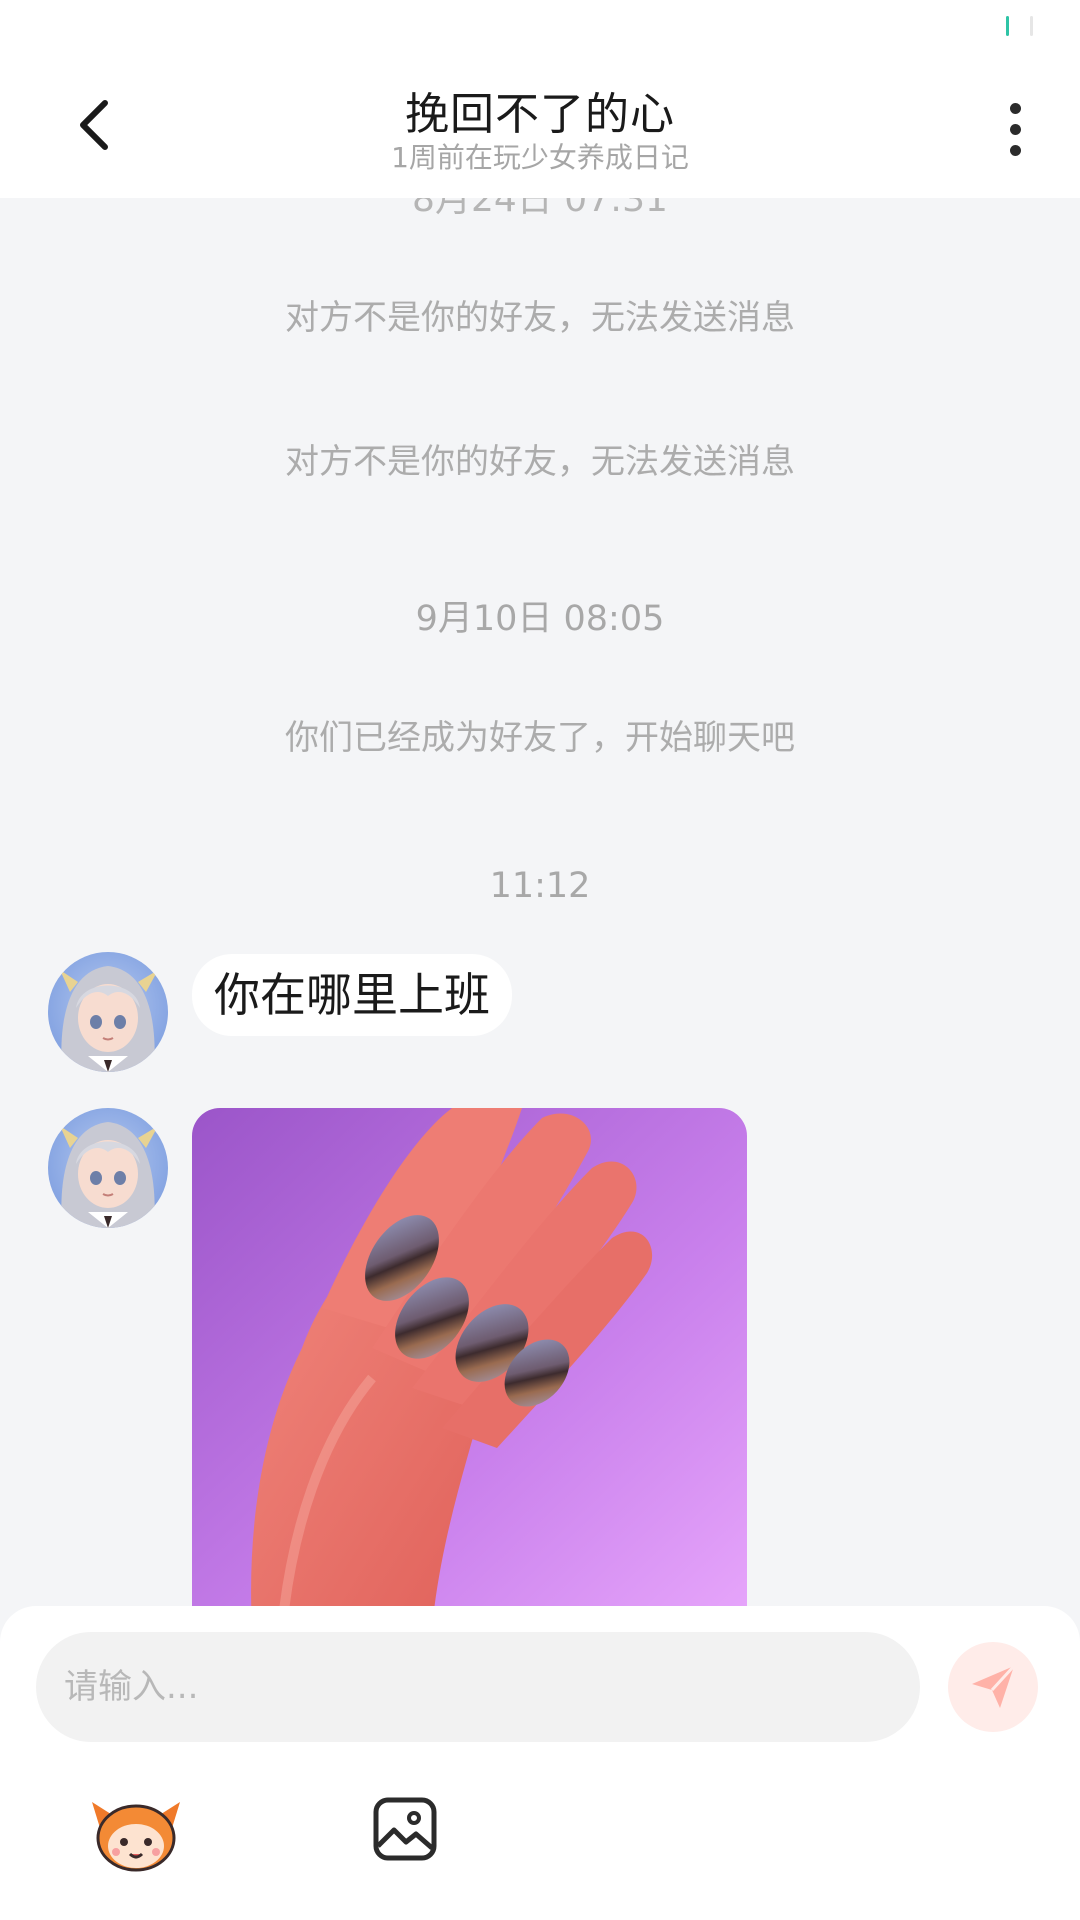  Describe the element at coordinates (540, 209) in the screenshot. I see `timestamp-cutoff: 8月24日 07:31` at that location.